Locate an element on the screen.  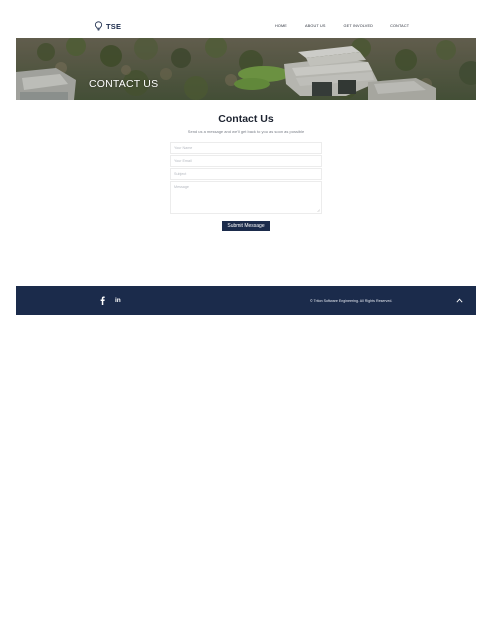
facebook-icon is located at coordinates (102, 300).